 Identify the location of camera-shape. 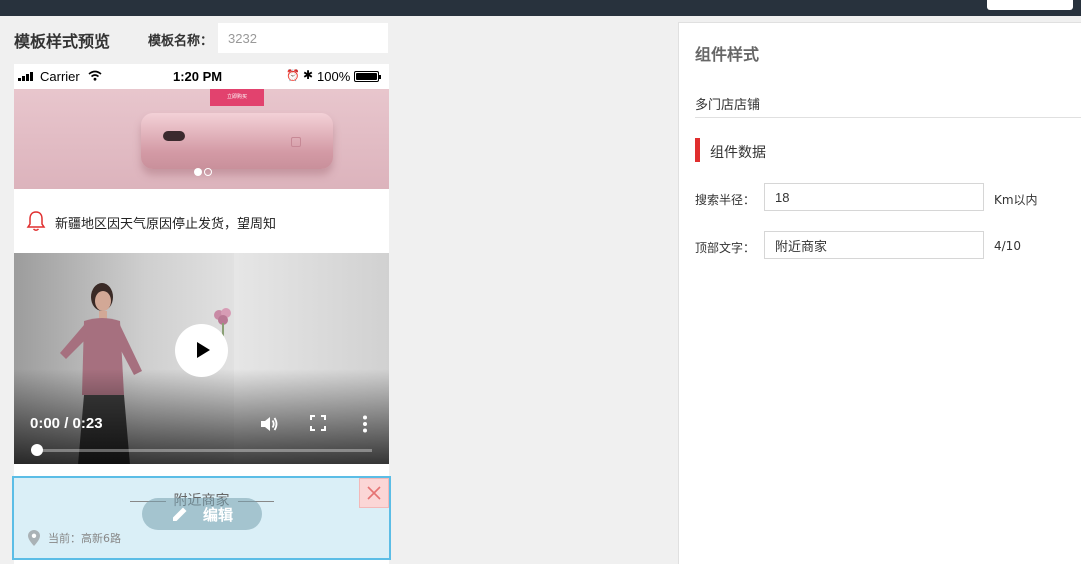
(174, 136).